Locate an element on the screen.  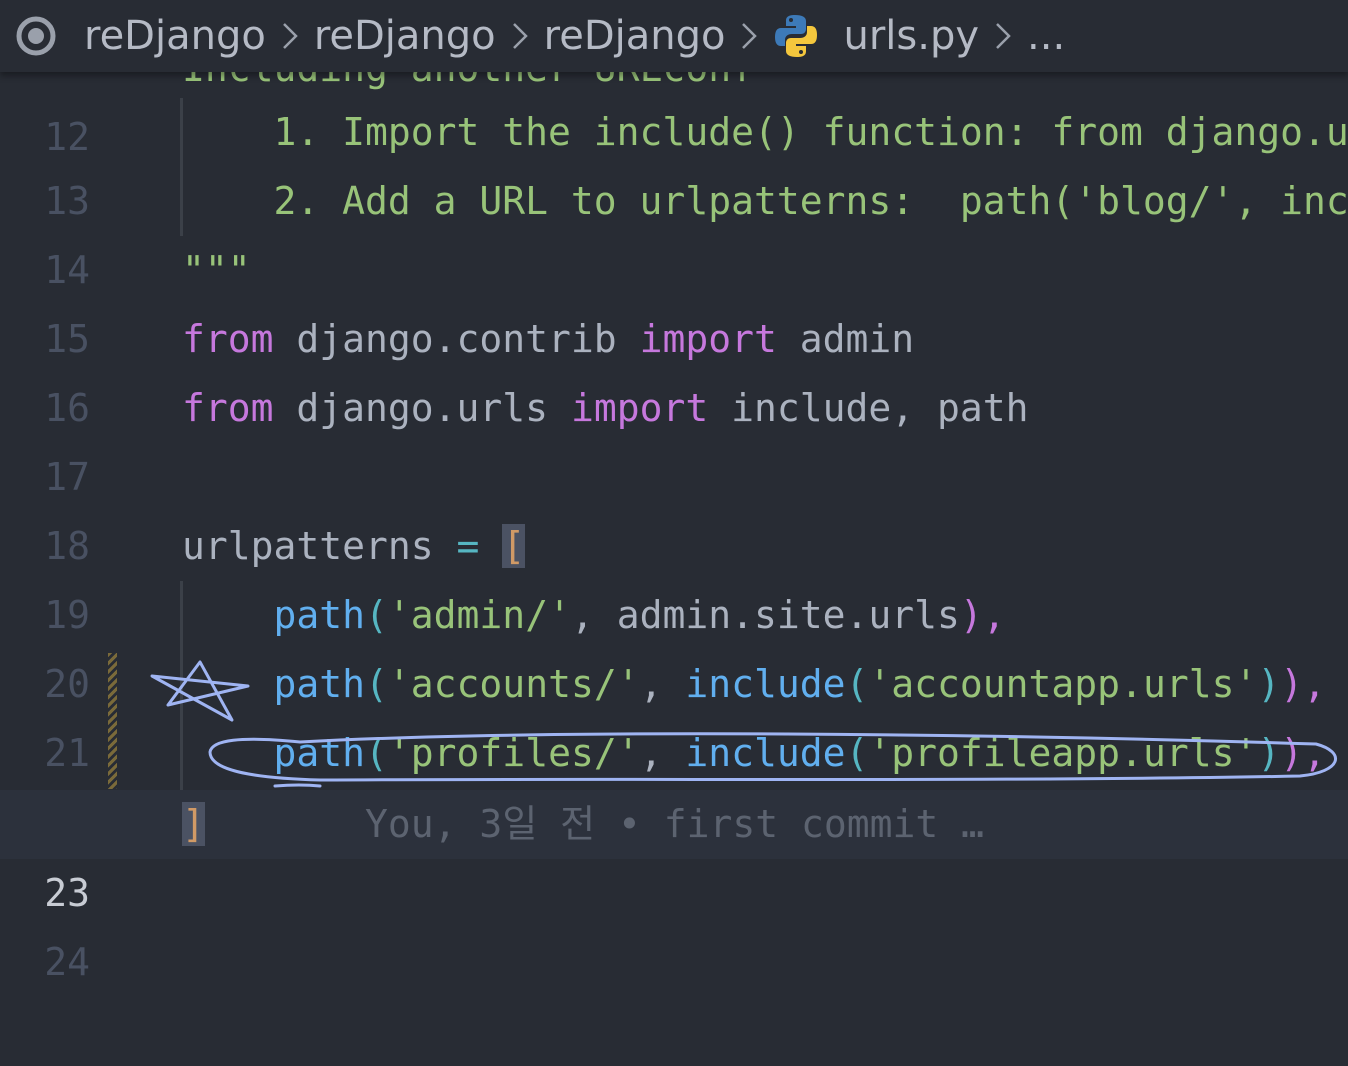
close-bracket: ] is located at coordinates (193, 824).